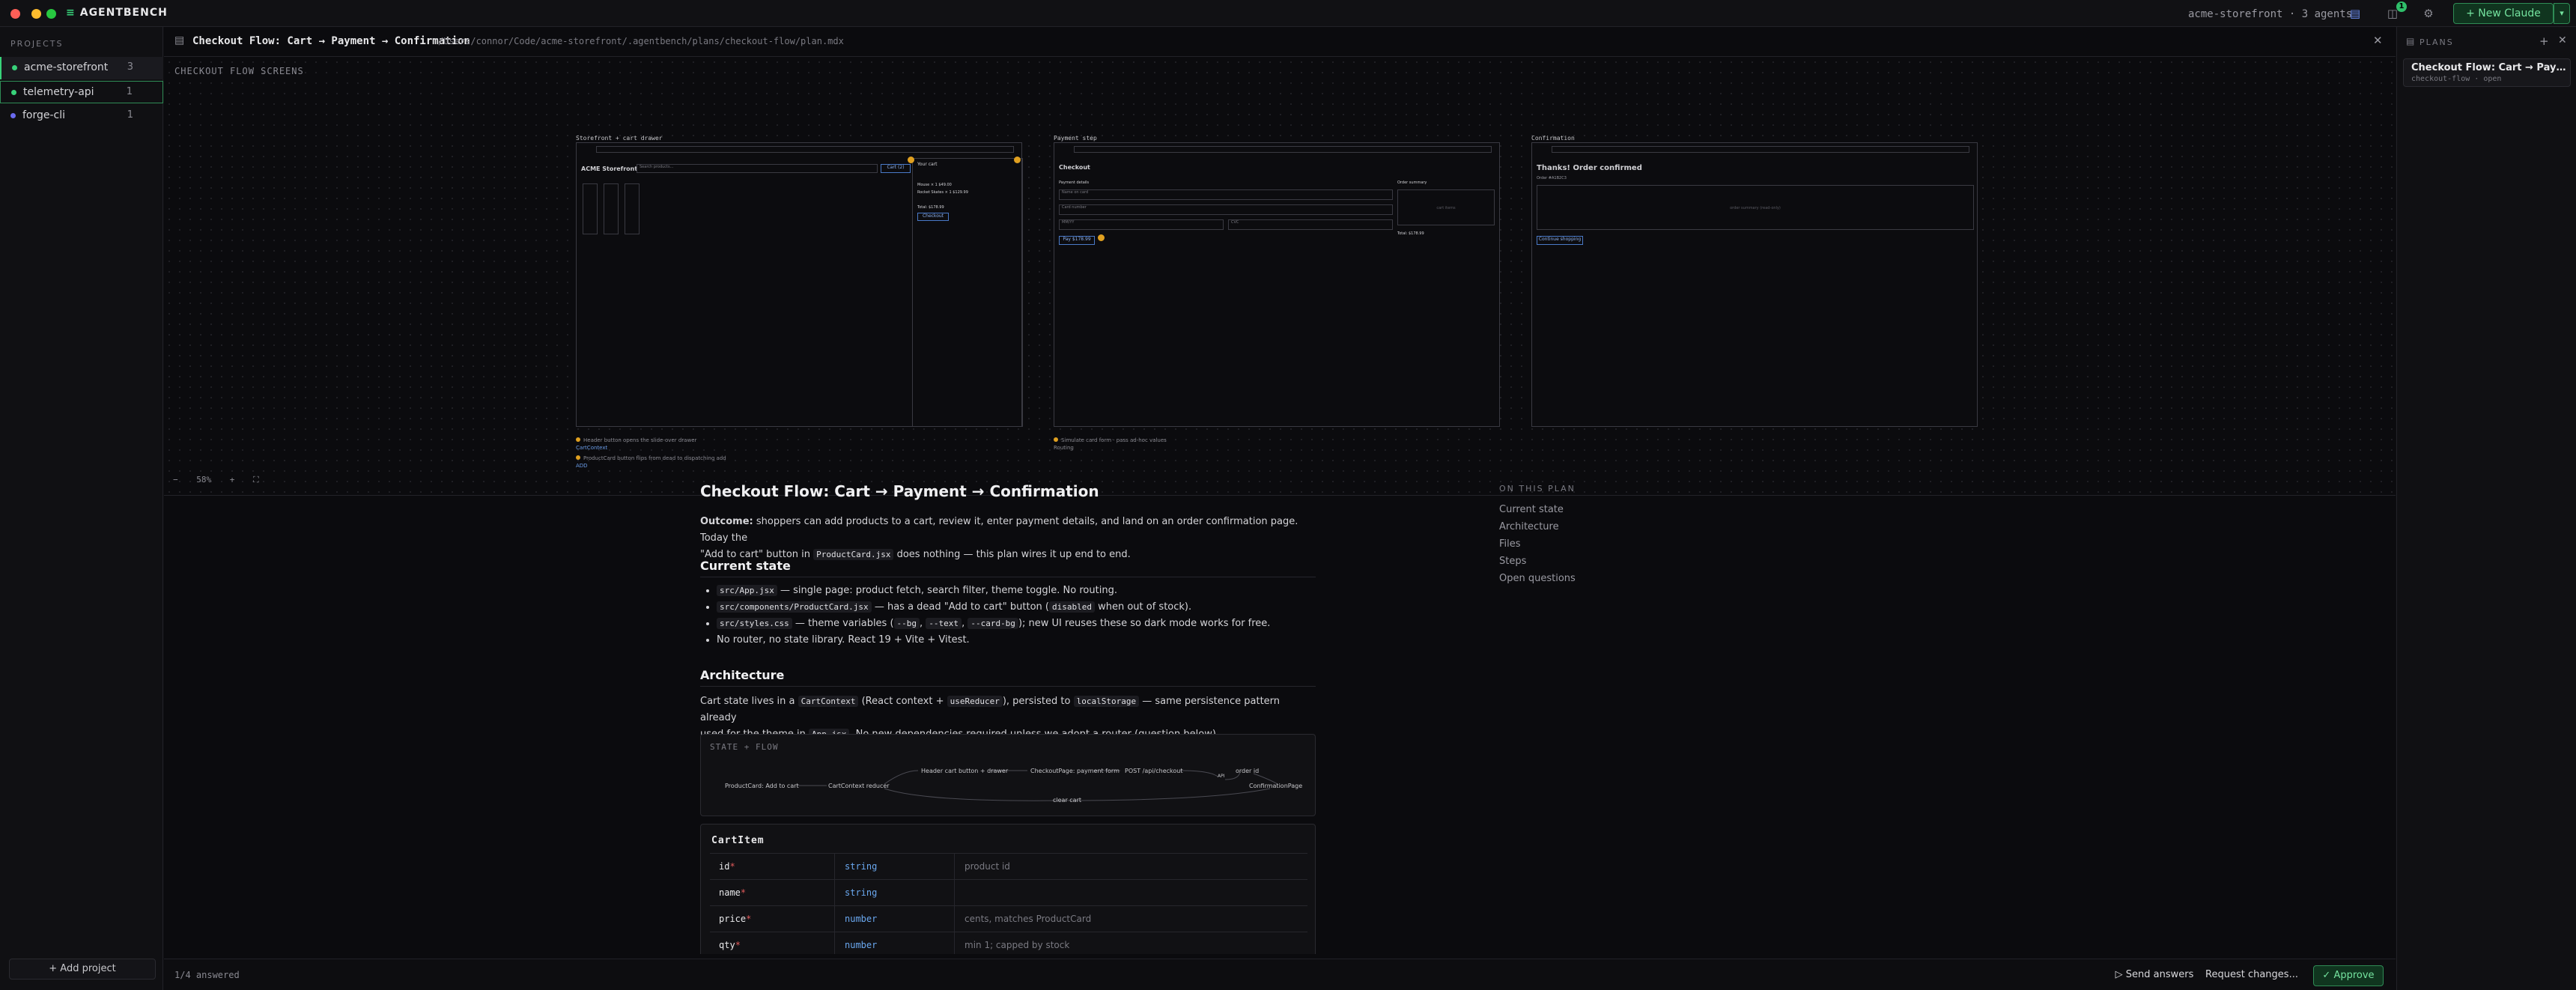  Describe the element at coordinates (71, 13) in the screenshot. I see `agentbench-logo-icon: ≡` at that location.